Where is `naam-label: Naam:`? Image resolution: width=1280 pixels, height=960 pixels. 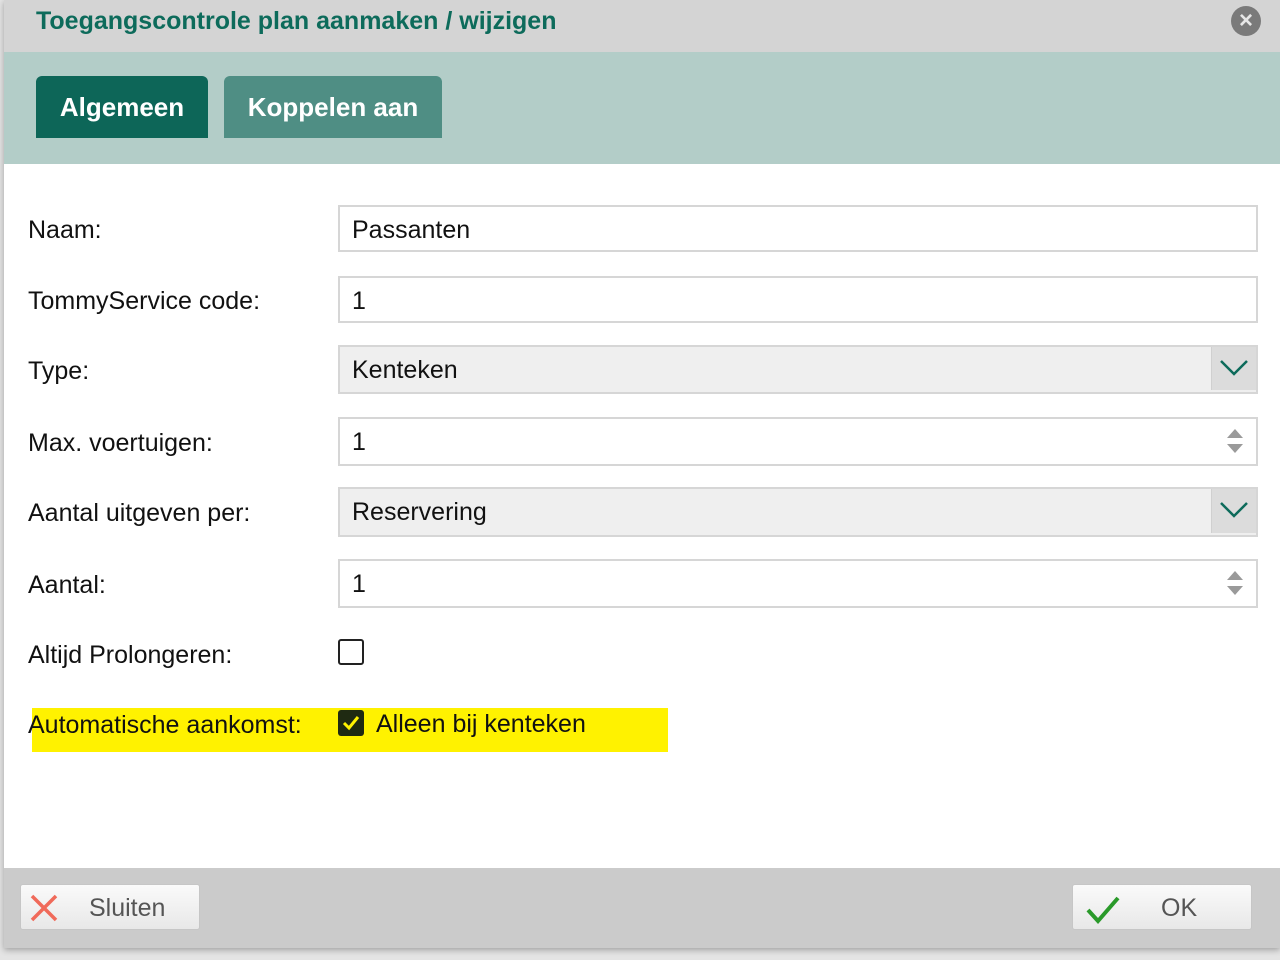 naam-label: Naam: is located at coordinates (65, 230).